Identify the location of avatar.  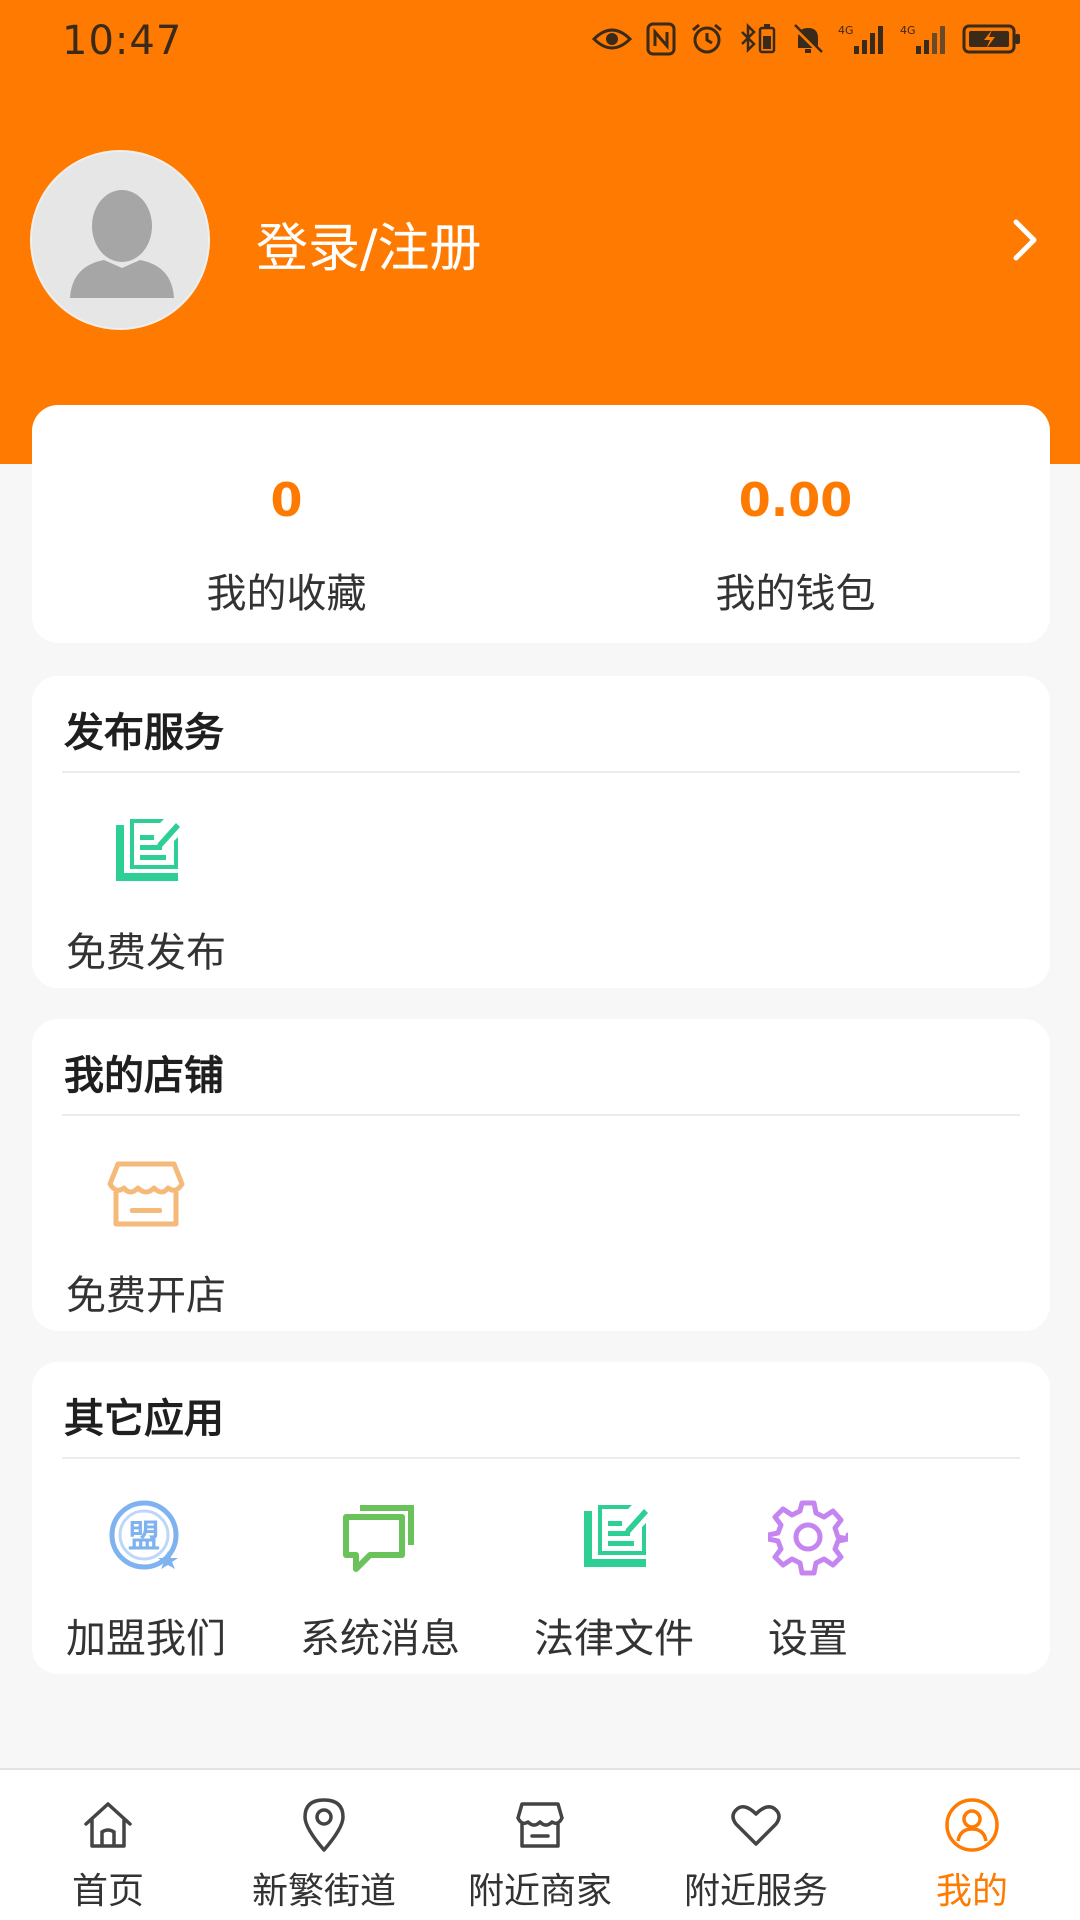
(120, 240).